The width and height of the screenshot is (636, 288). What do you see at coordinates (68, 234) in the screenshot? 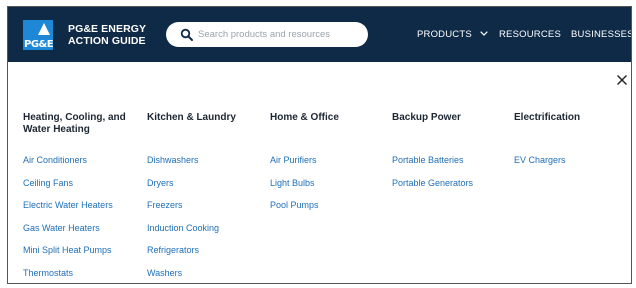
I see `menu-link-gas-water-heaters: Gas Water Heaters` at bounding box center [68, 234].